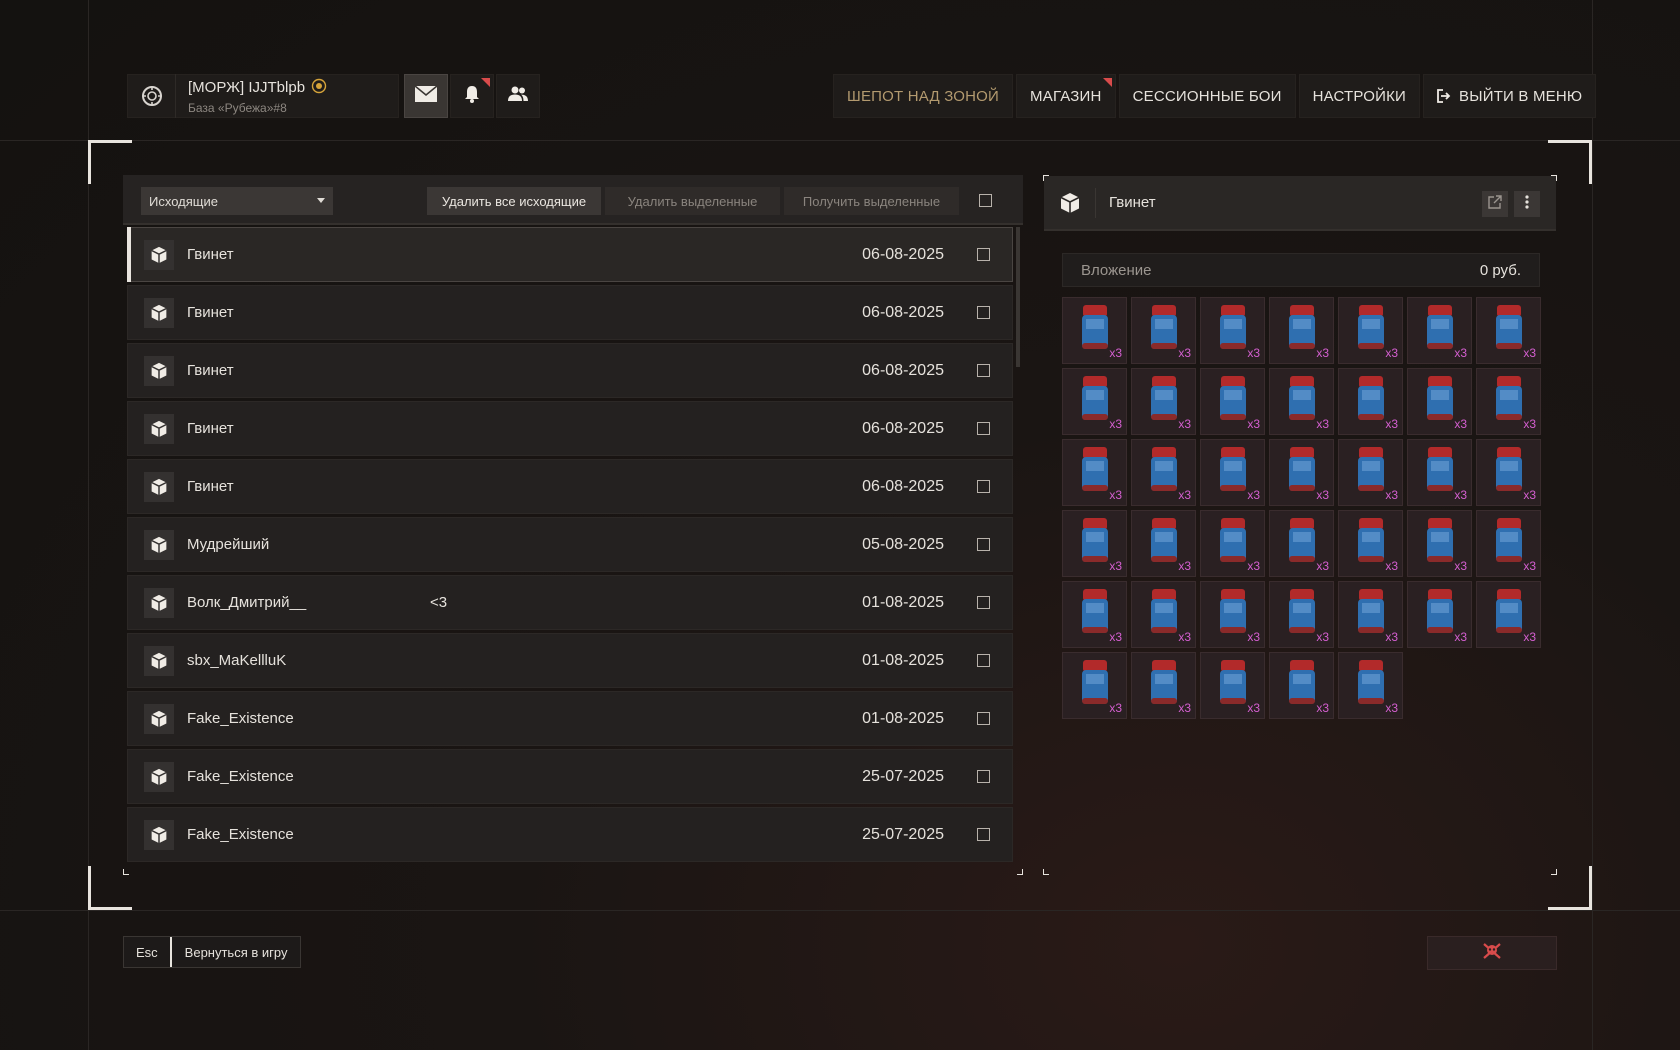  I want to click on select-all-checkbox, so click(985, 200).